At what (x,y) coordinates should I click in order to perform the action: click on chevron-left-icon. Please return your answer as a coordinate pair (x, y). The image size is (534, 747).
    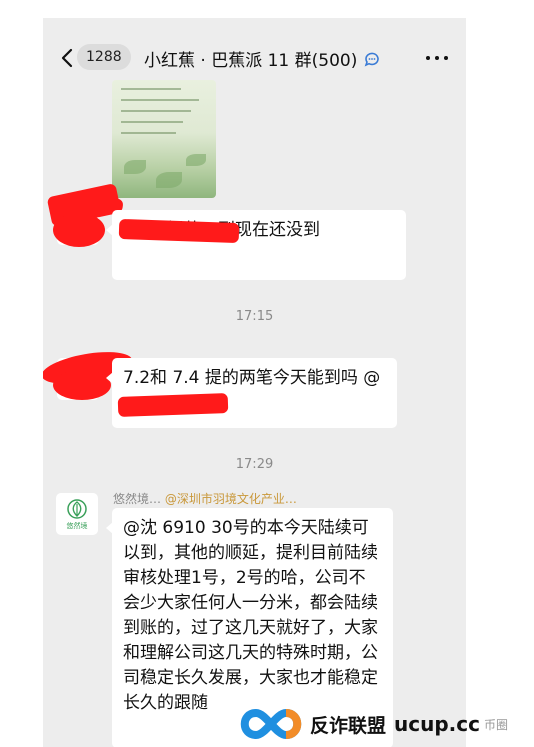
    Looking at the image, I should click on (67, 58).